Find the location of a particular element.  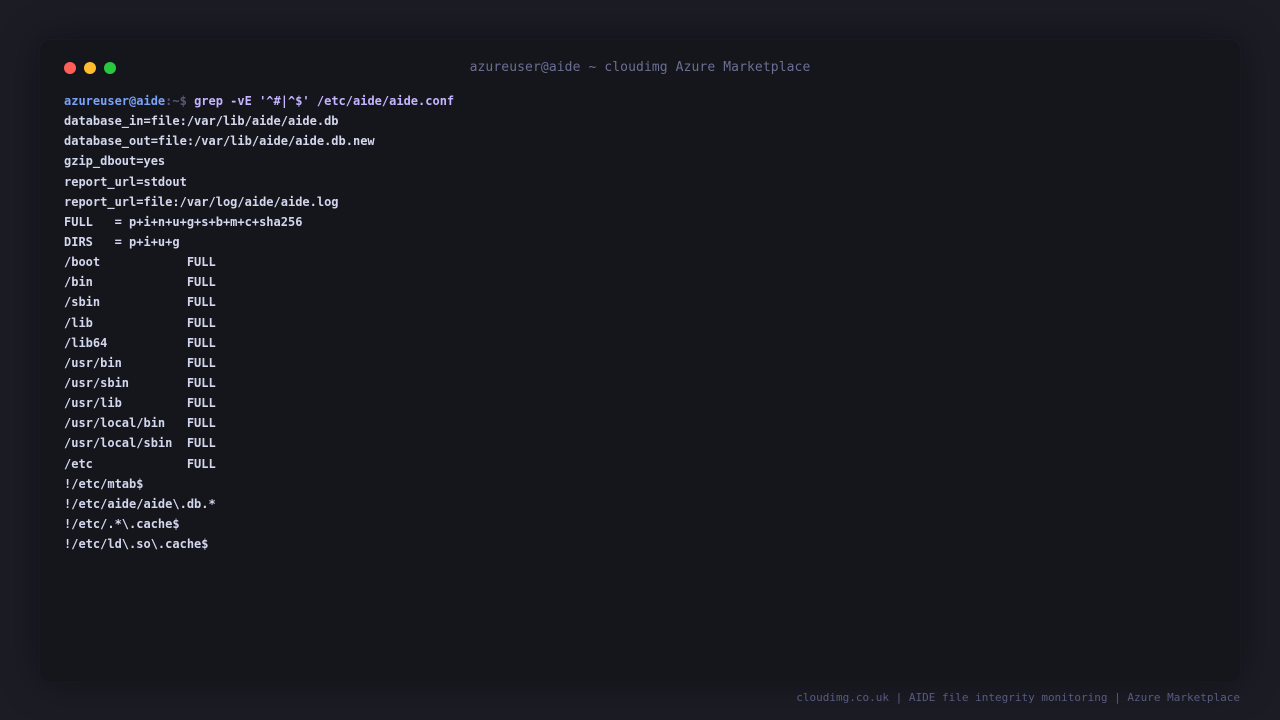

output-line: /usr/local/sbin FULL is located at coordinates (140, 443).